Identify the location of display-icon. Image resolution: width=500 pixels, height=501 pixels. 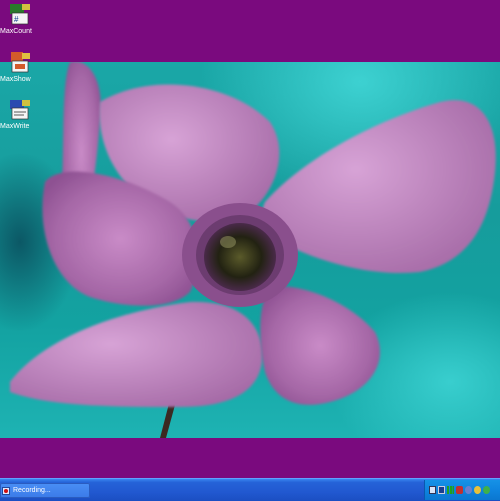
(432, 490).